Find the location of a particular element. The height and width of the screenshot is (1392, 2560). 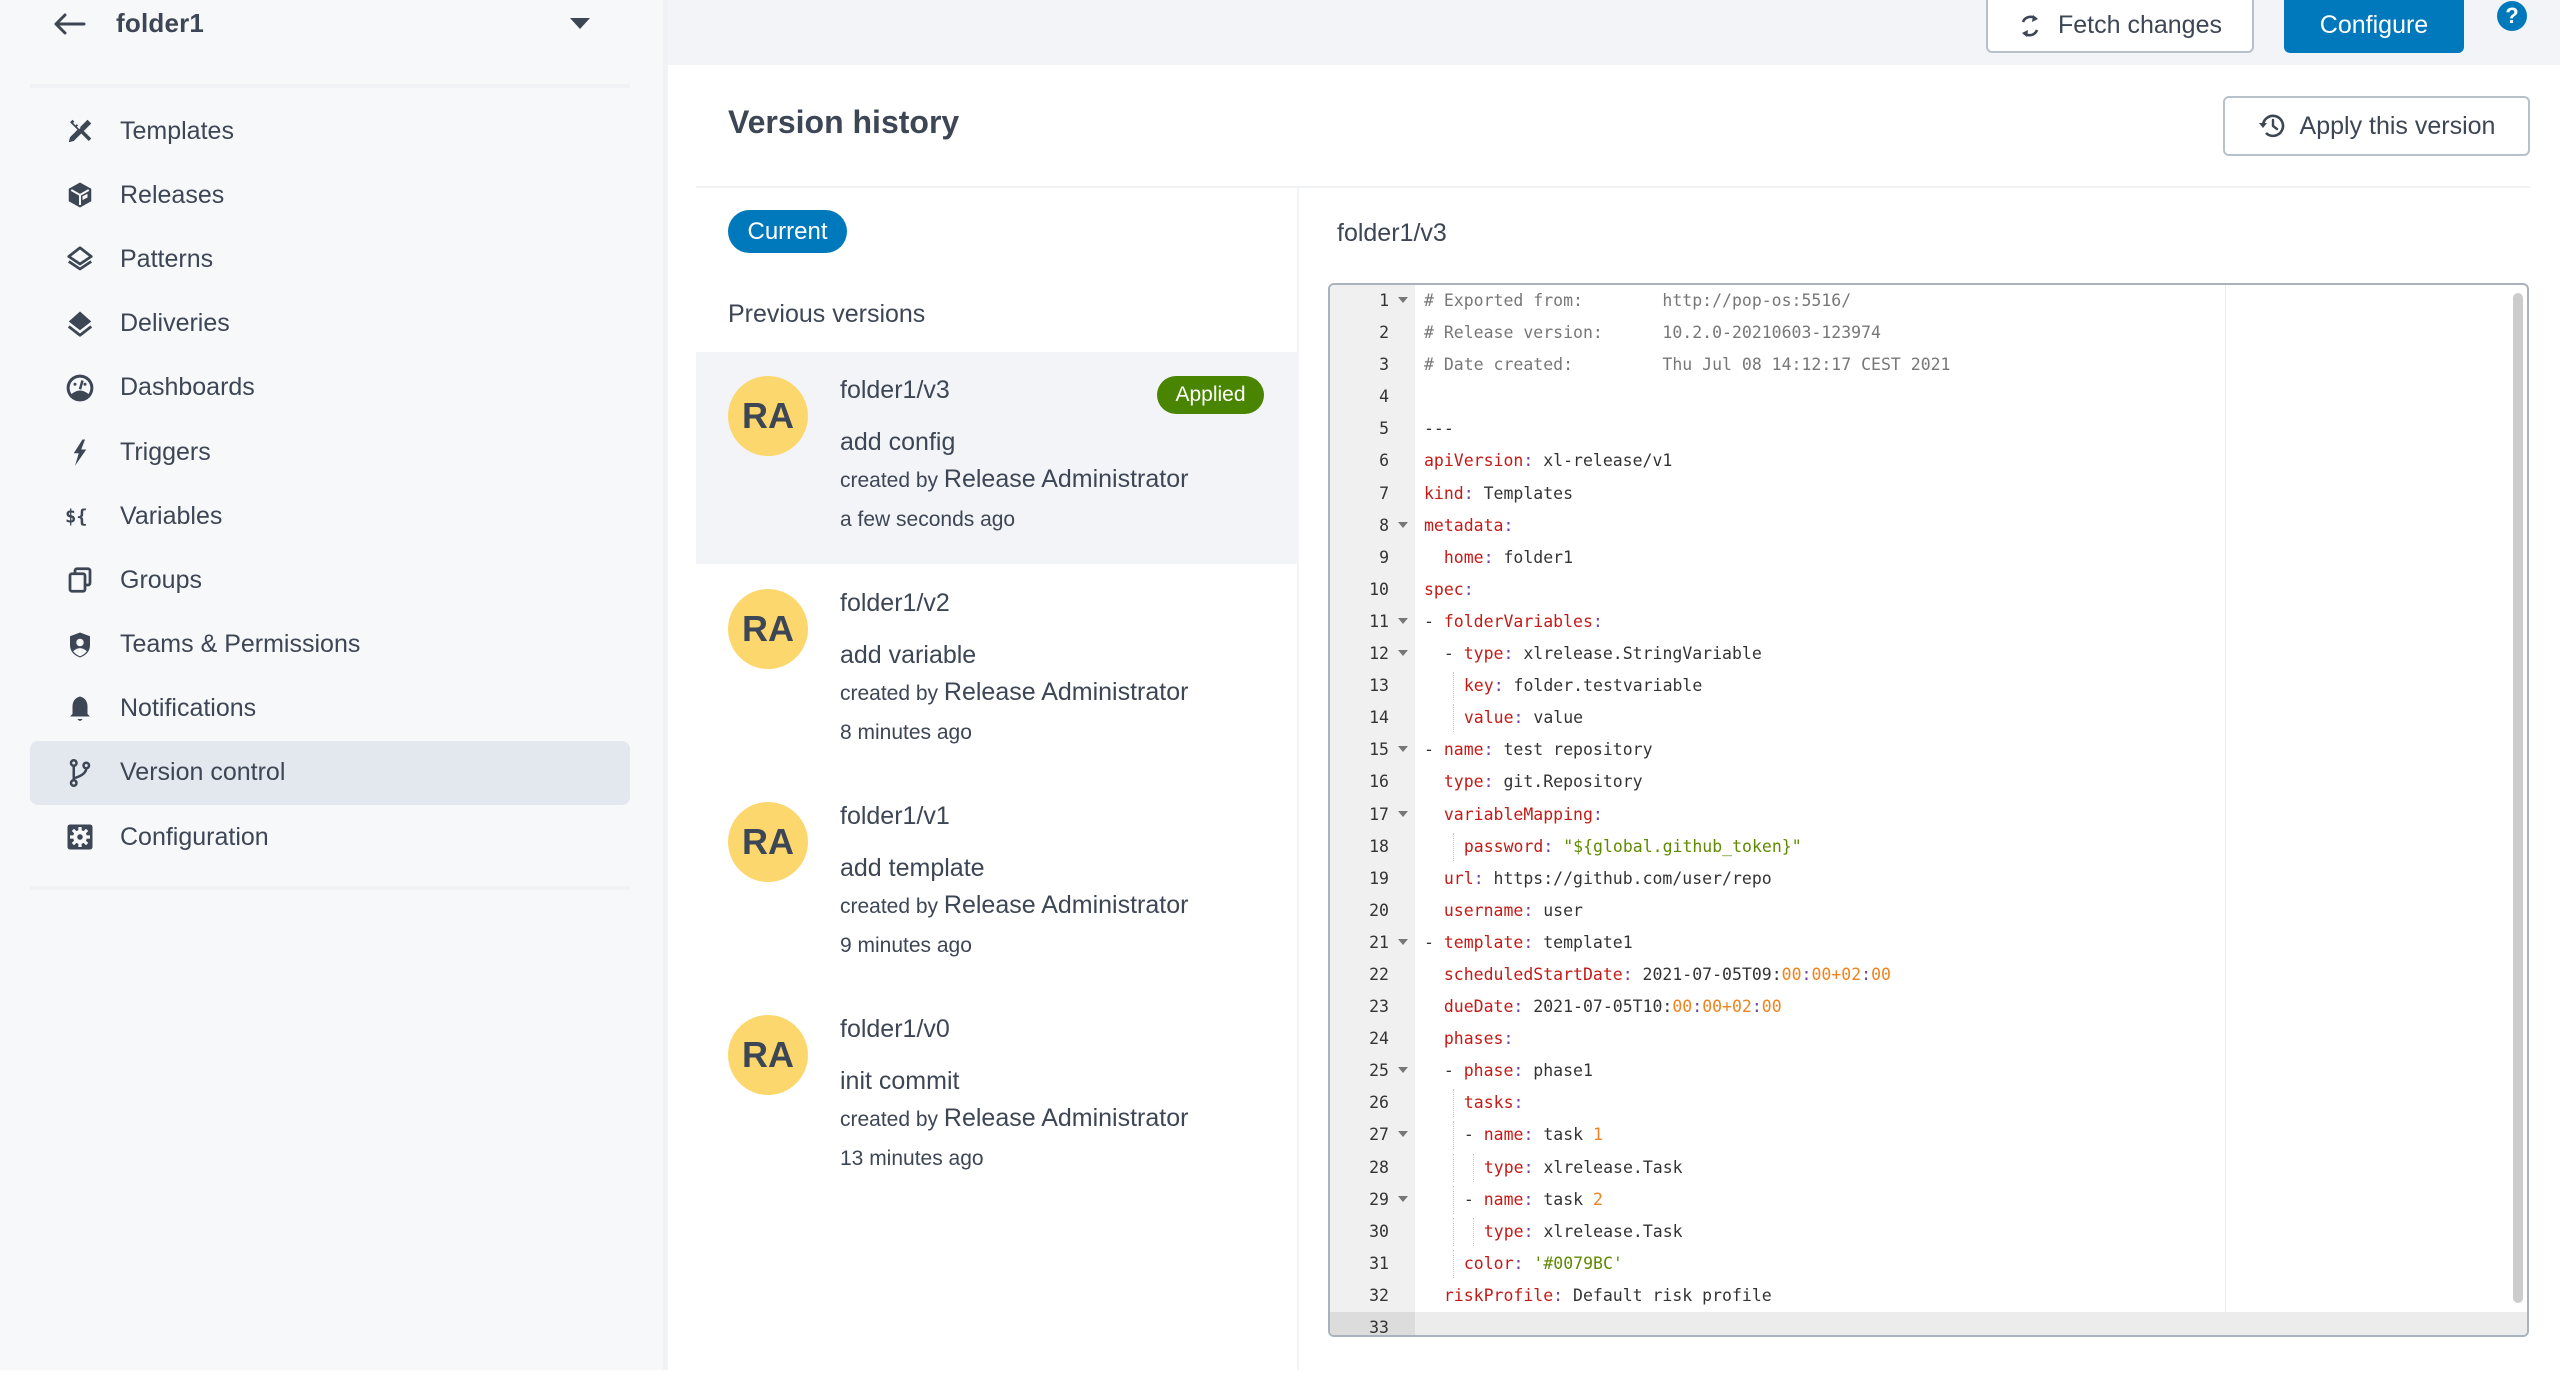

code-line: 28 type: xlrelease.Task is located at coordinates (1928, 1168).